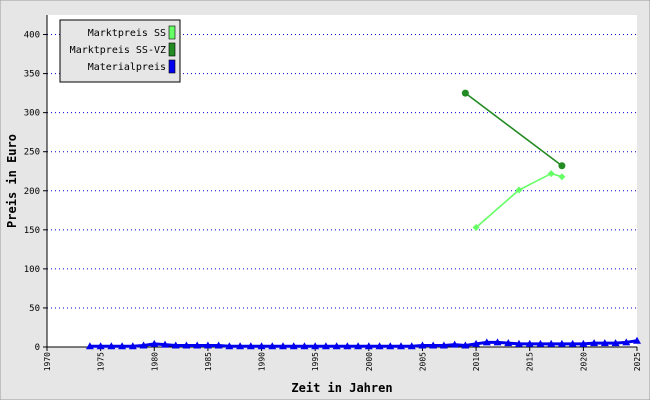 This screenshot has height=405, width=650. What do you see at coordinates (476, 361) in the screenshot?
I see `x-tick-label: 2010` at bounding box center [476, 361].